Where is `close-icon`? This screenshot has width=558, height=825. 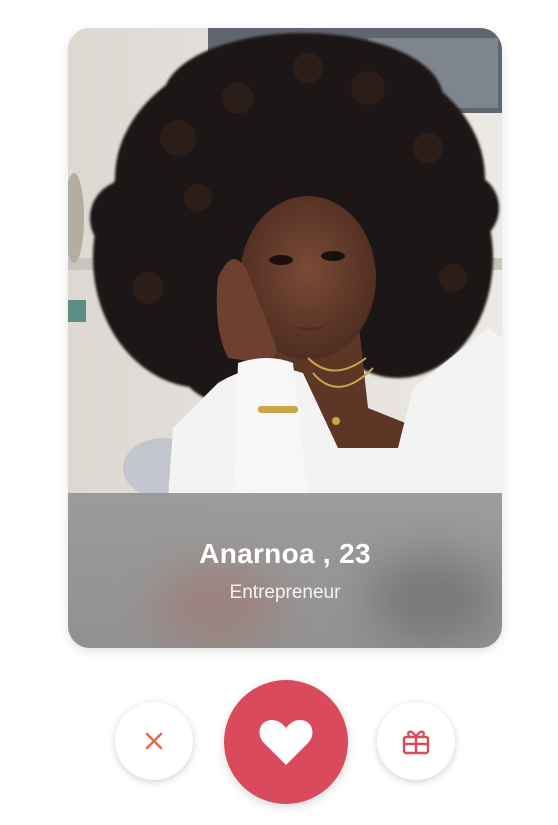 close-icon is located at coordinates (154, 741).